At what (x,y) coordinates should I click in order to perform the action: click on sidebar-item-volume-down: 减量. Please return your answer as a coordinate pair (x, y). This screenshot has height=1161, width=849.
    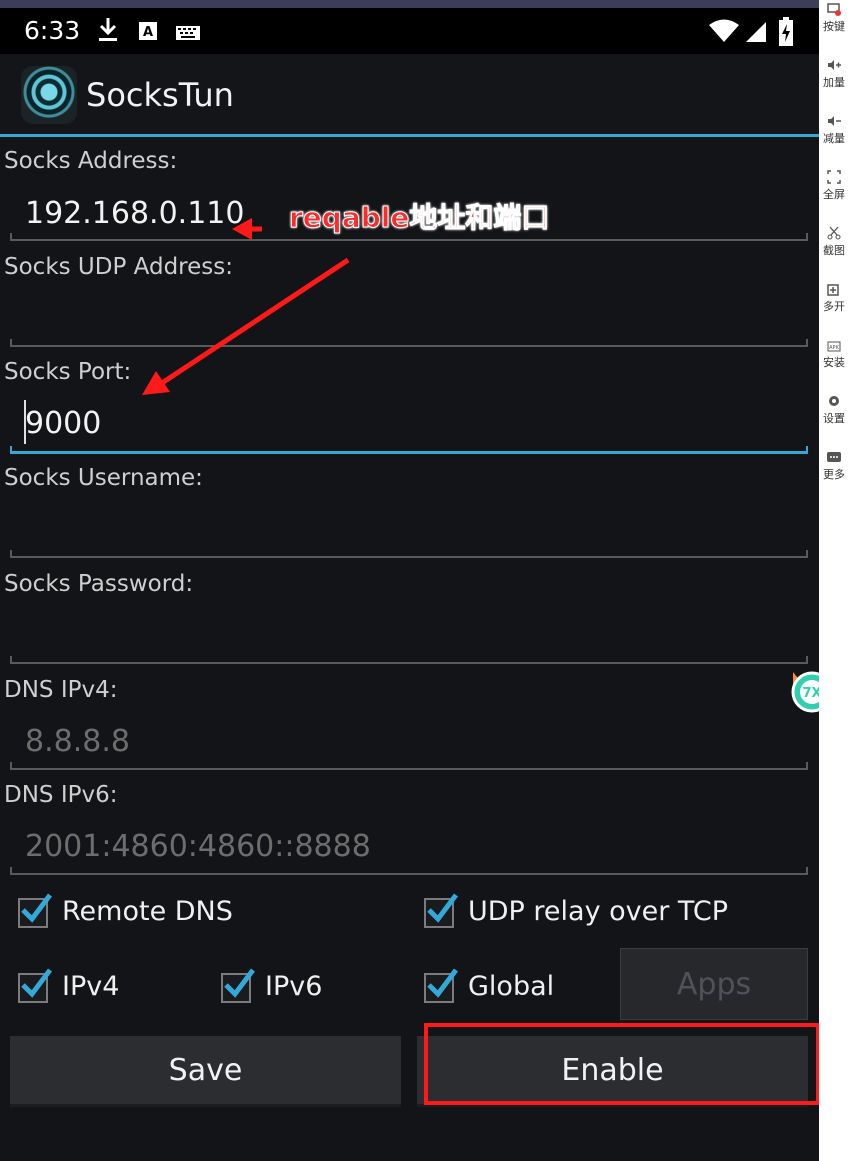
    Looking at the image, I should click on (834, 130).